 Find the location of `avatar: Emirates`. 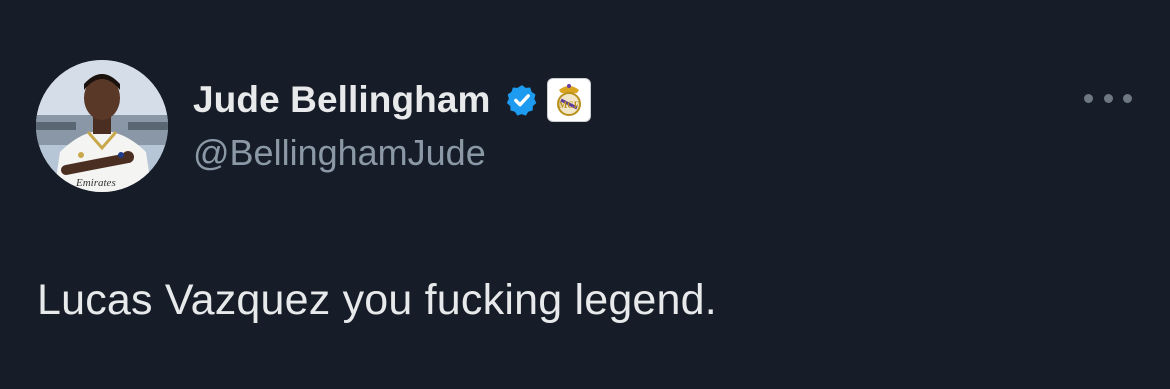

avatar: Emirates is located at coordinates (102, 126).